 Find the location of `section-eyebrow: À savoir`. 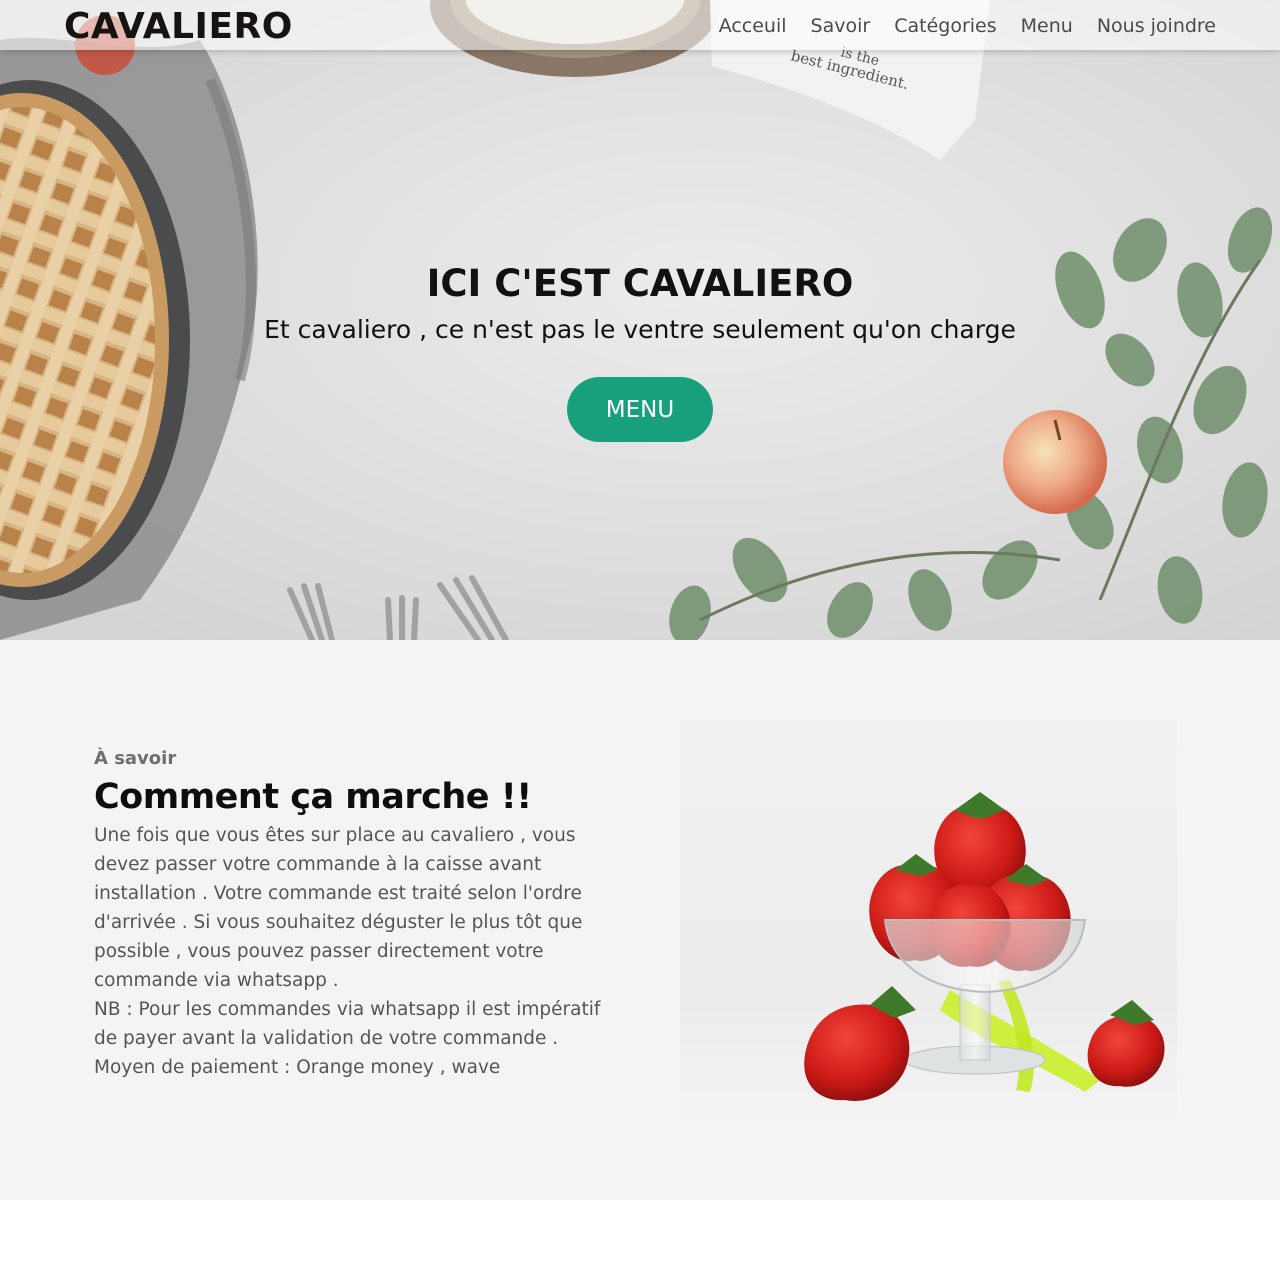

section-eyebrow: À savoir is located at coordinates (135, 758).